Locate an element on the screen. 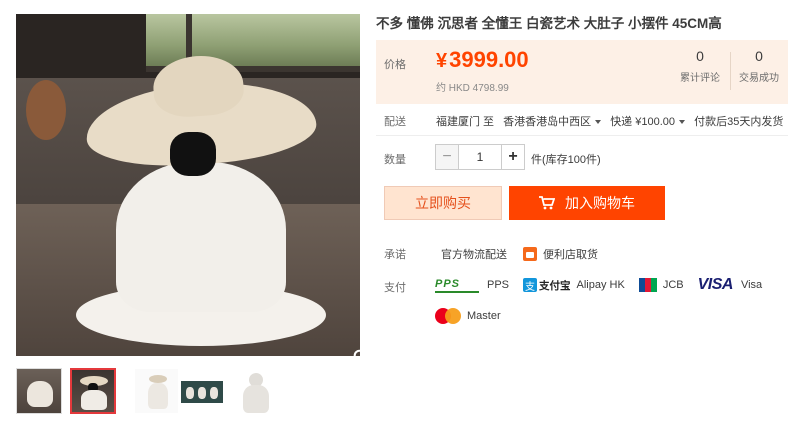  visa-logo-icon: VISA is located at coordinates (715, 284).